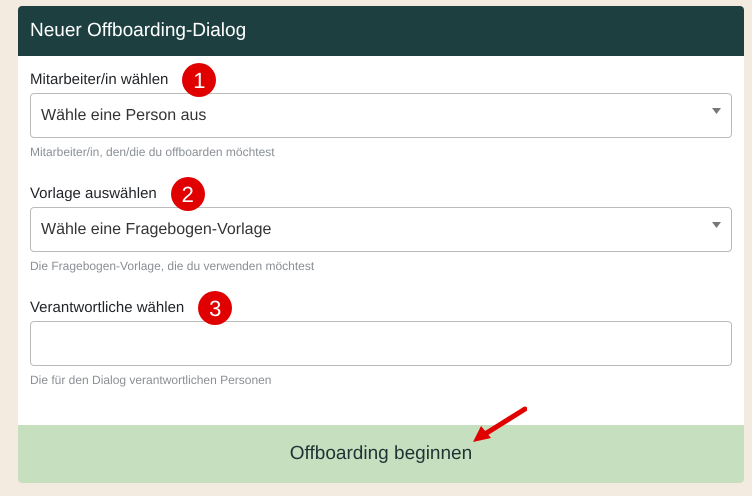 Image resolution: width=752 pixels, height=496 pixels. I want to click on field-hint: Die Fragebogen-Vorlage, die du verwenden möchtest, so click(173, 266).